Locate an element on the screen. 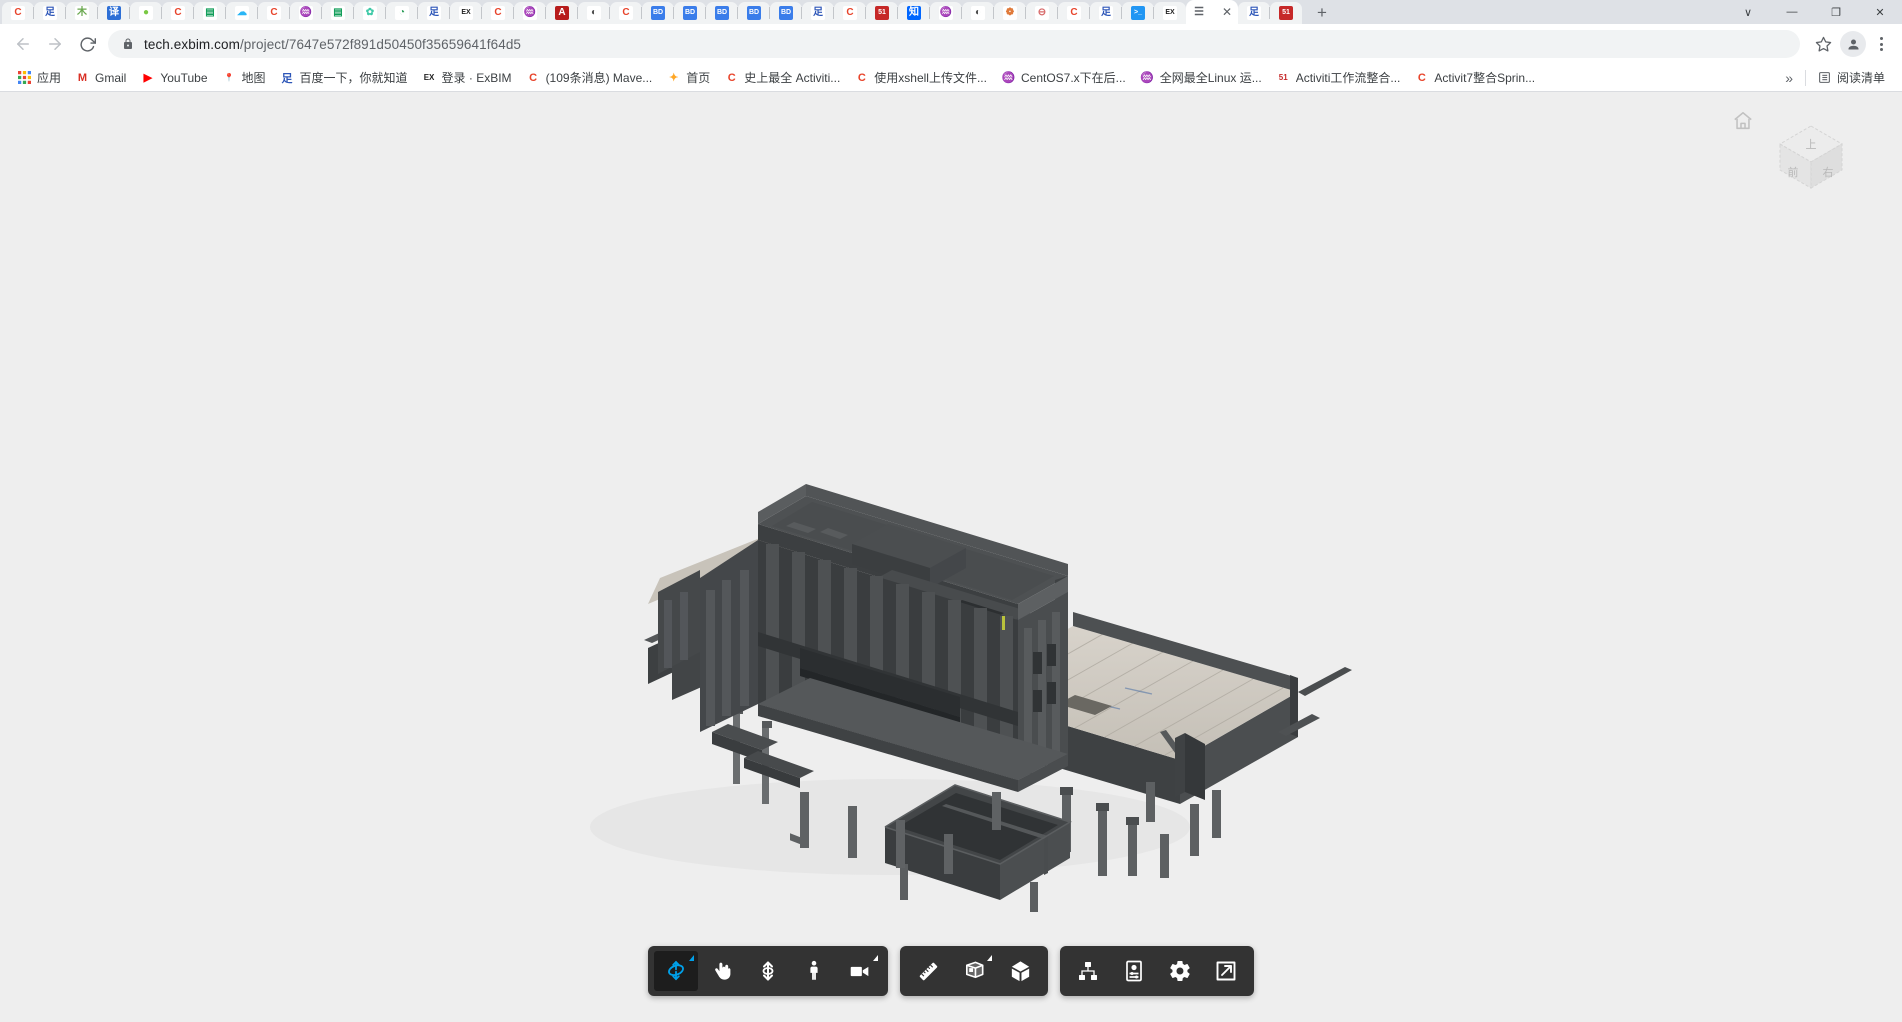 Image resolution: width=1902 pixels, height=1022 pixels. orbit-tool-button is located at coordinates (676, 971).